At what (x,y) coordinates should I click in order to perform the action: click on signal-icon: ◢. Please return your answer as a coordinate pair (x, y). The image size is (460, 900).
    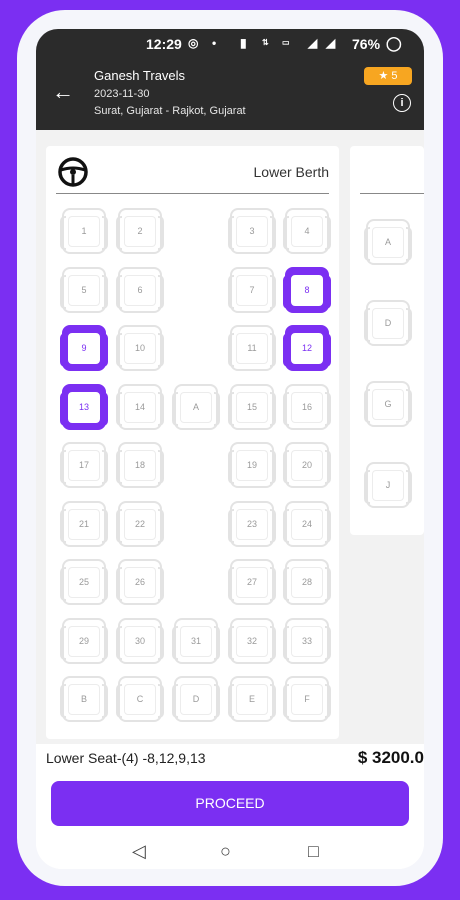
    Looking at the image, I should click on (331, 43).